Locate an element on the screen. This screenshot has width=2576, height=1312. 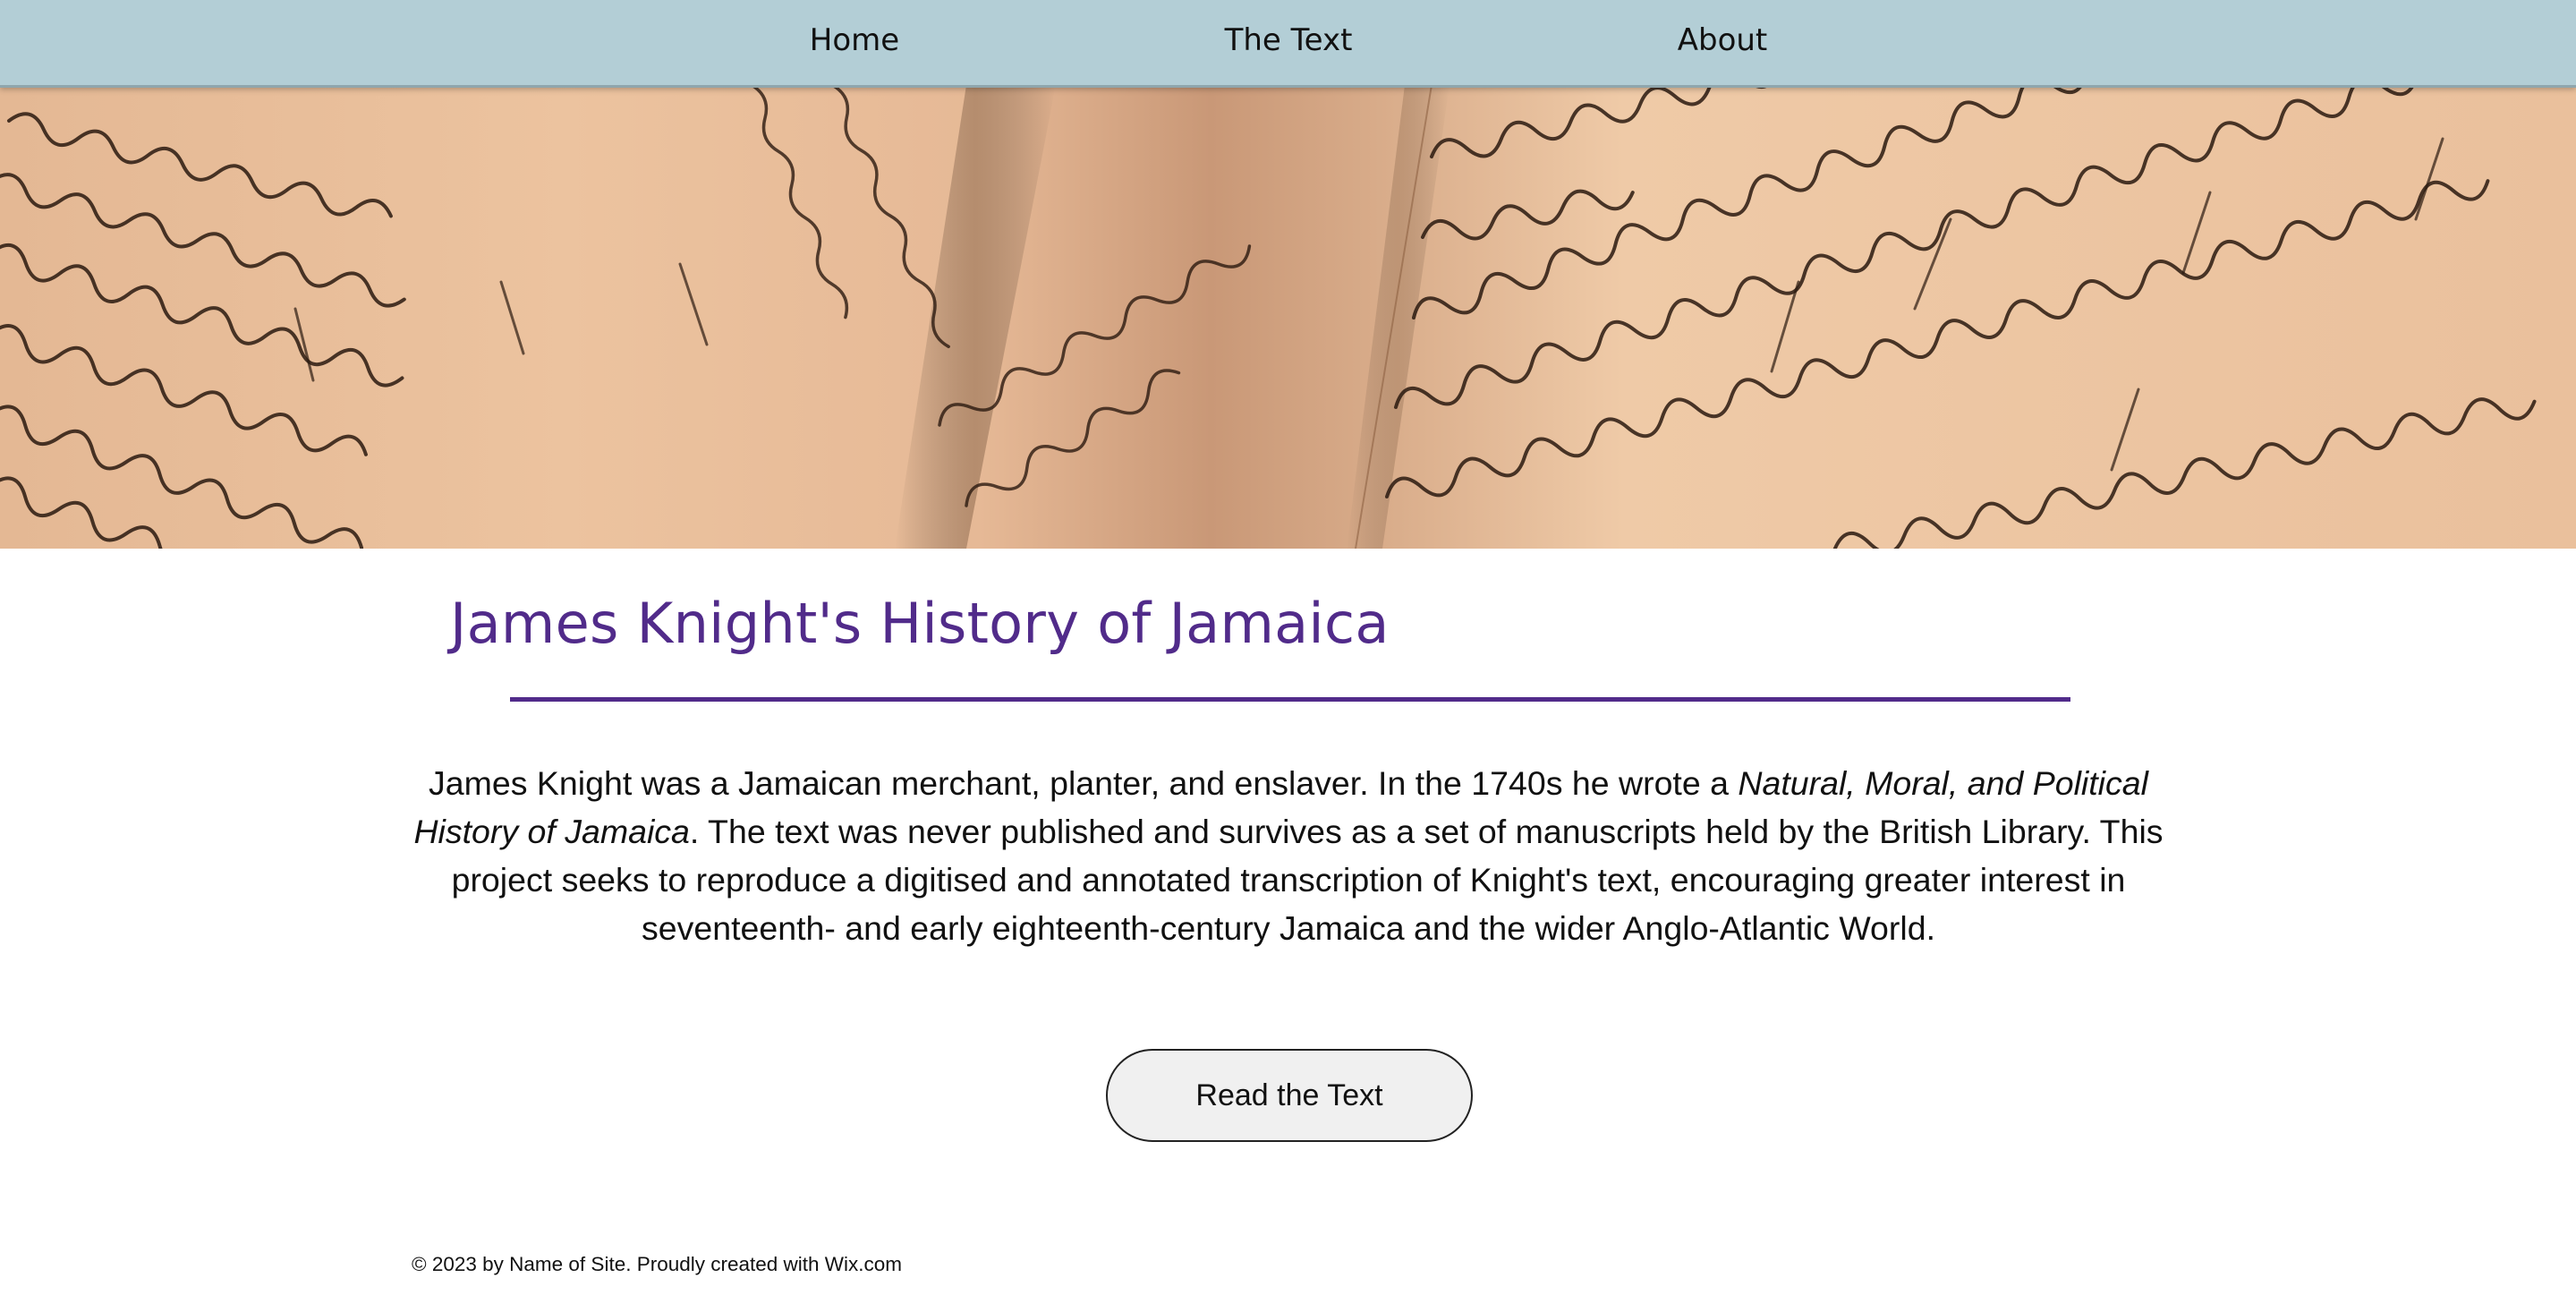
page-title: James Knight's History of Jamaica is located at coordinates (920, 623).